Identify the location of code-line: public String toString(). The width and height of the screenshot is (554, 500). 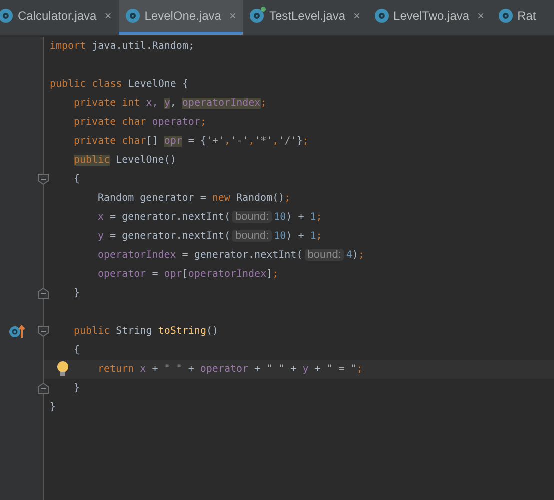
(146, 332).